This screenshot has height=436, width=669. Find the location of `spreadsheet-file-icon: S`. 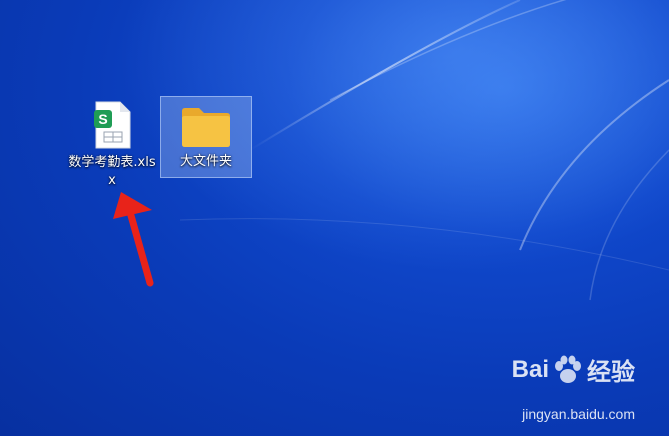

spreadsheet-file-icon: S is located at coordinates (112, 125).